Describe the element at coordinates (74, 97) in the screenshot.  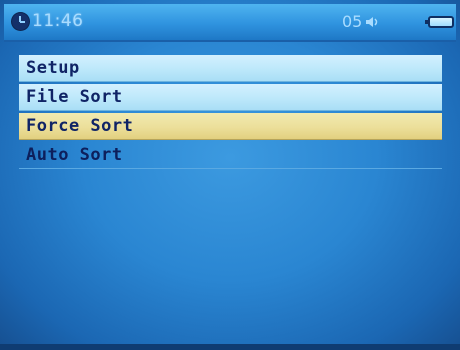
I see `menu-item-label: File Sort` at that location.